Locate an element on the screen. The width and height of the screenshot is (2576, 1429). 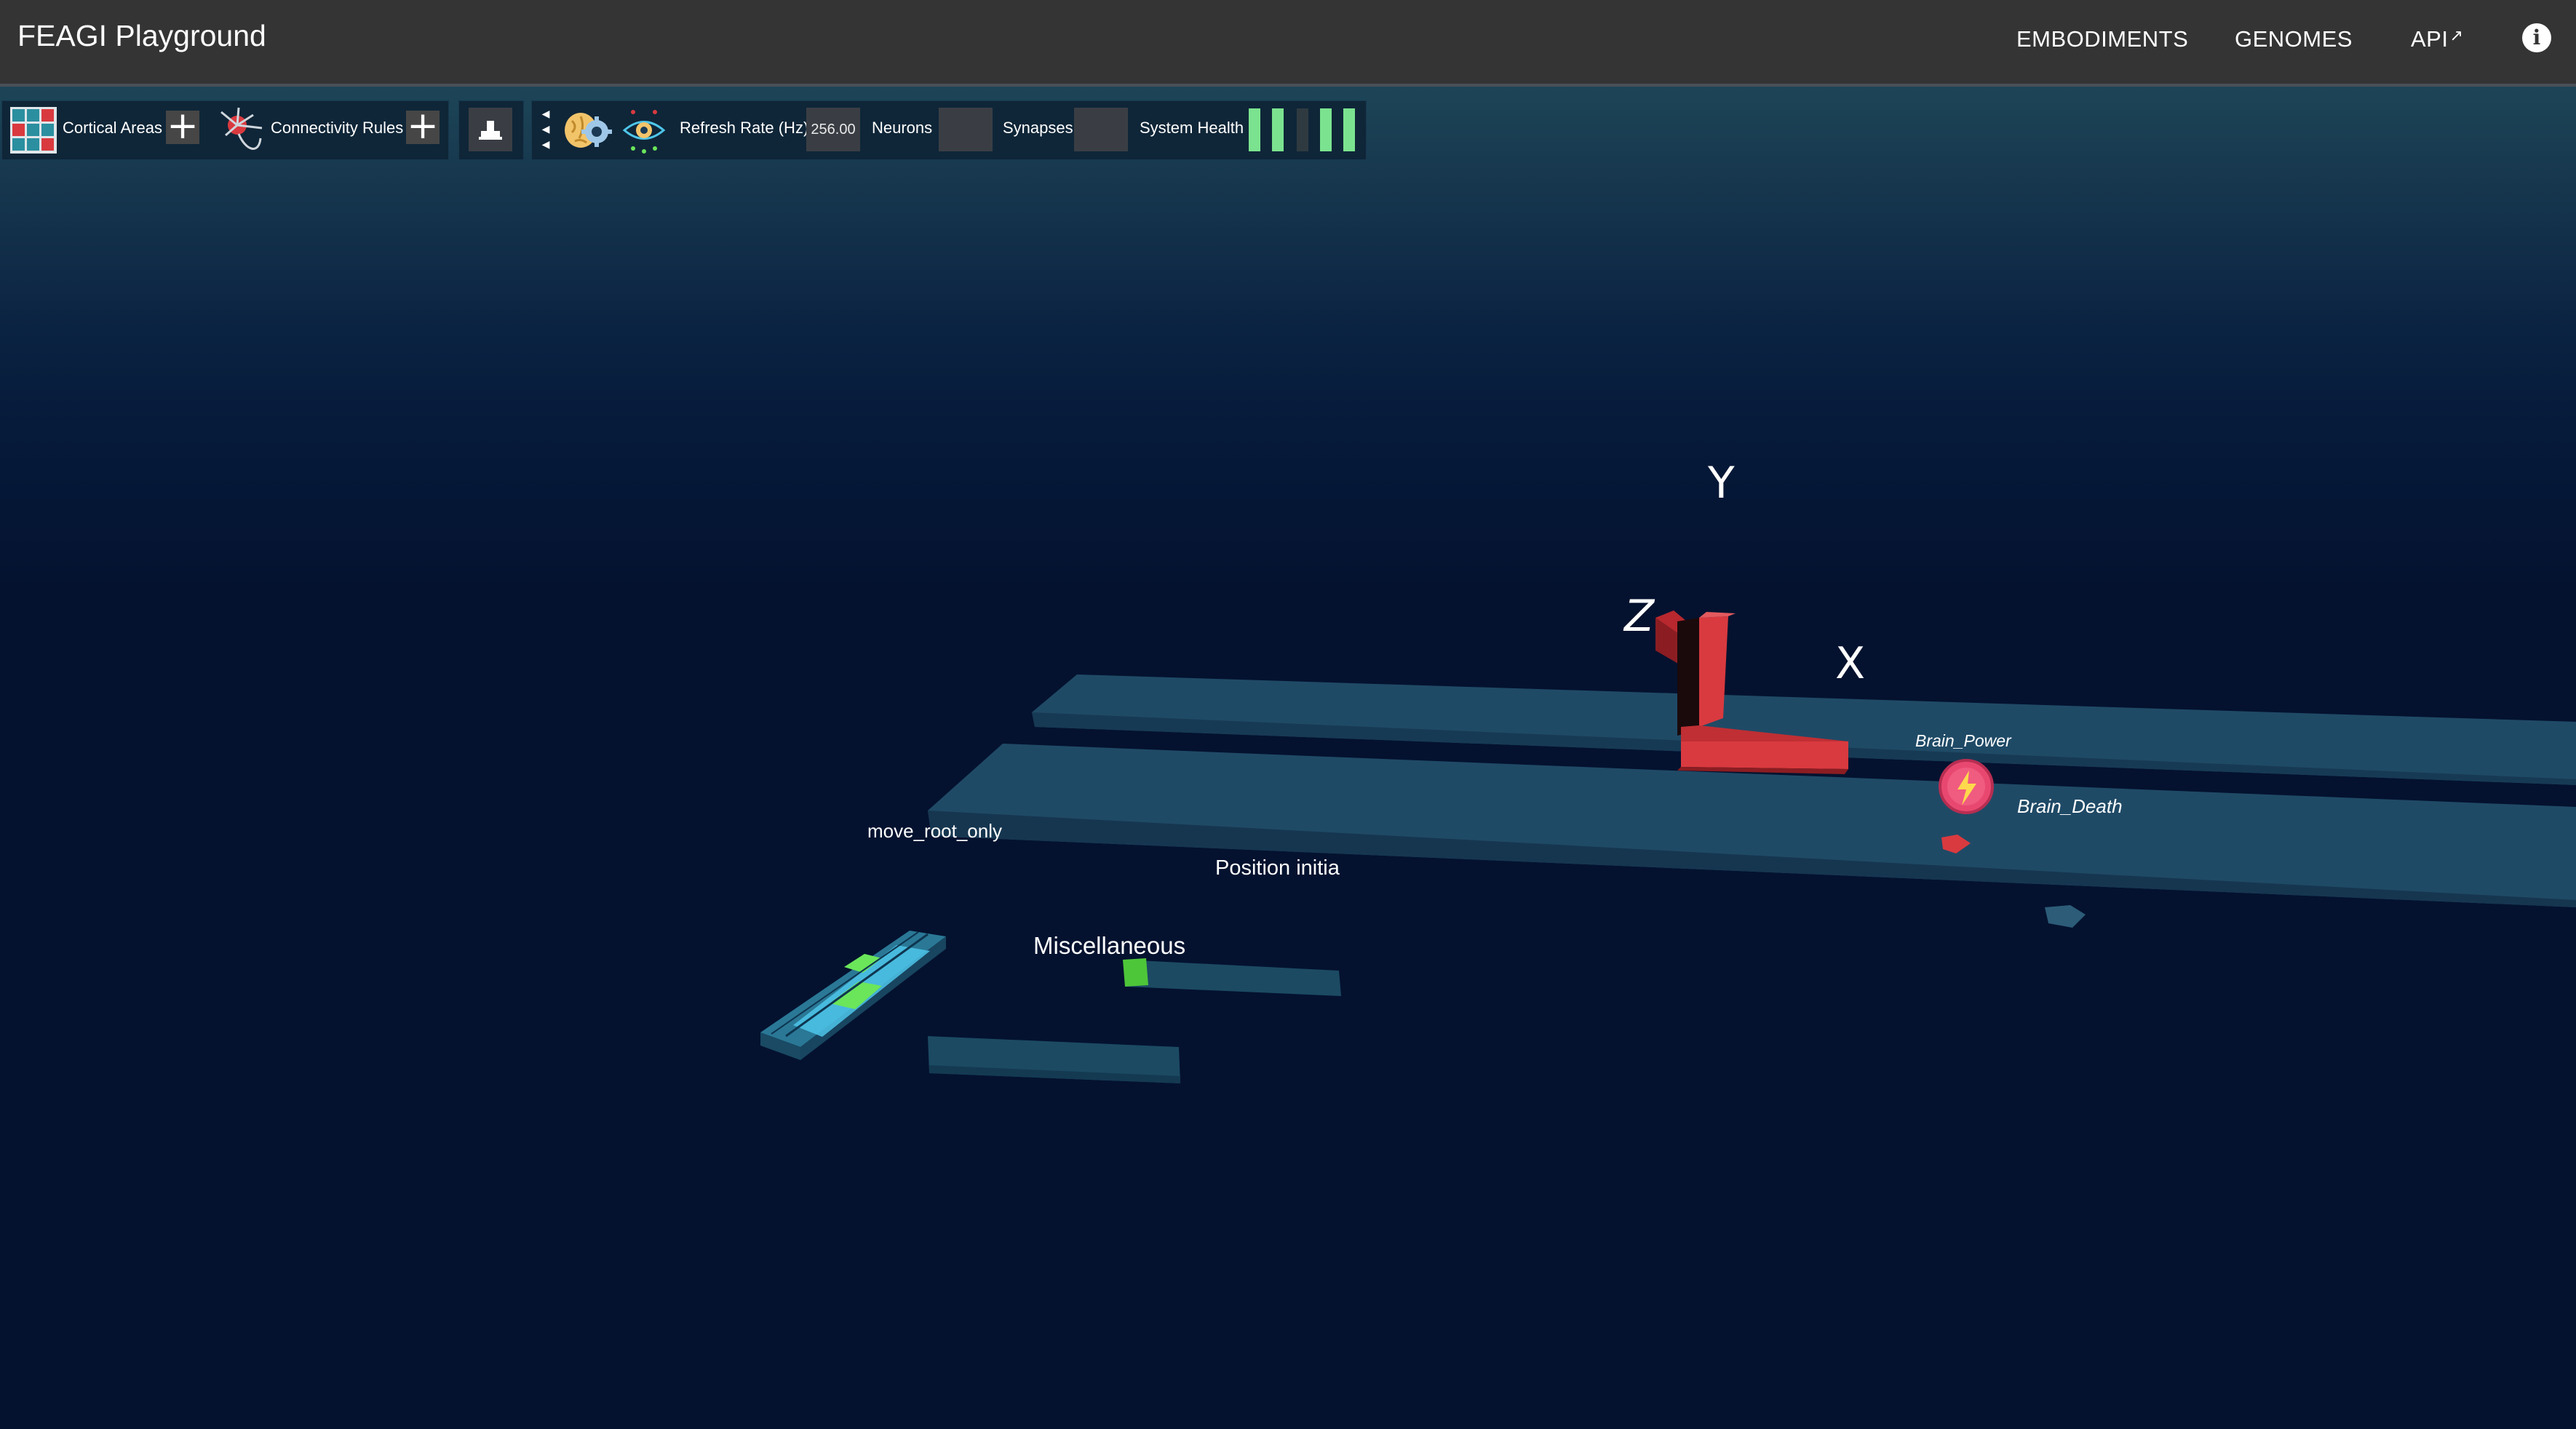
axis-label-z: Z is located at coordinates (1639, 616).